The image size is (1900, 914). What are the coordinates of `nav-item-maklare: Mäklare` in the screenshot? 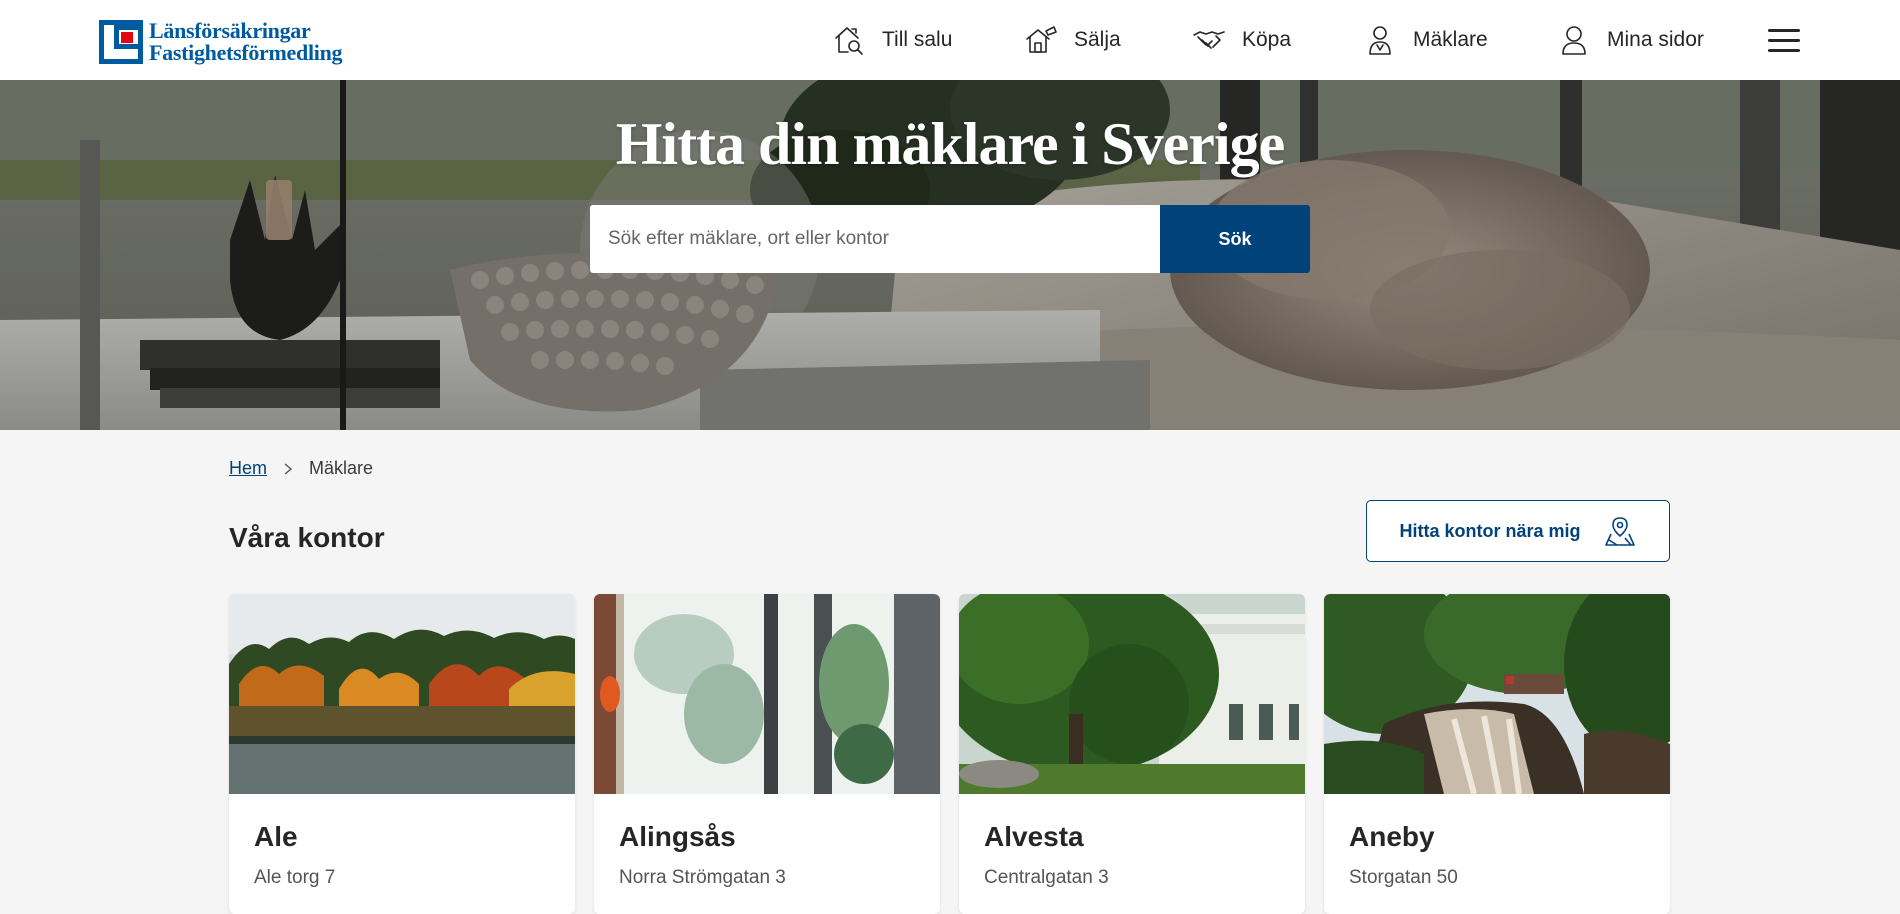 It's located at (1425, 40).